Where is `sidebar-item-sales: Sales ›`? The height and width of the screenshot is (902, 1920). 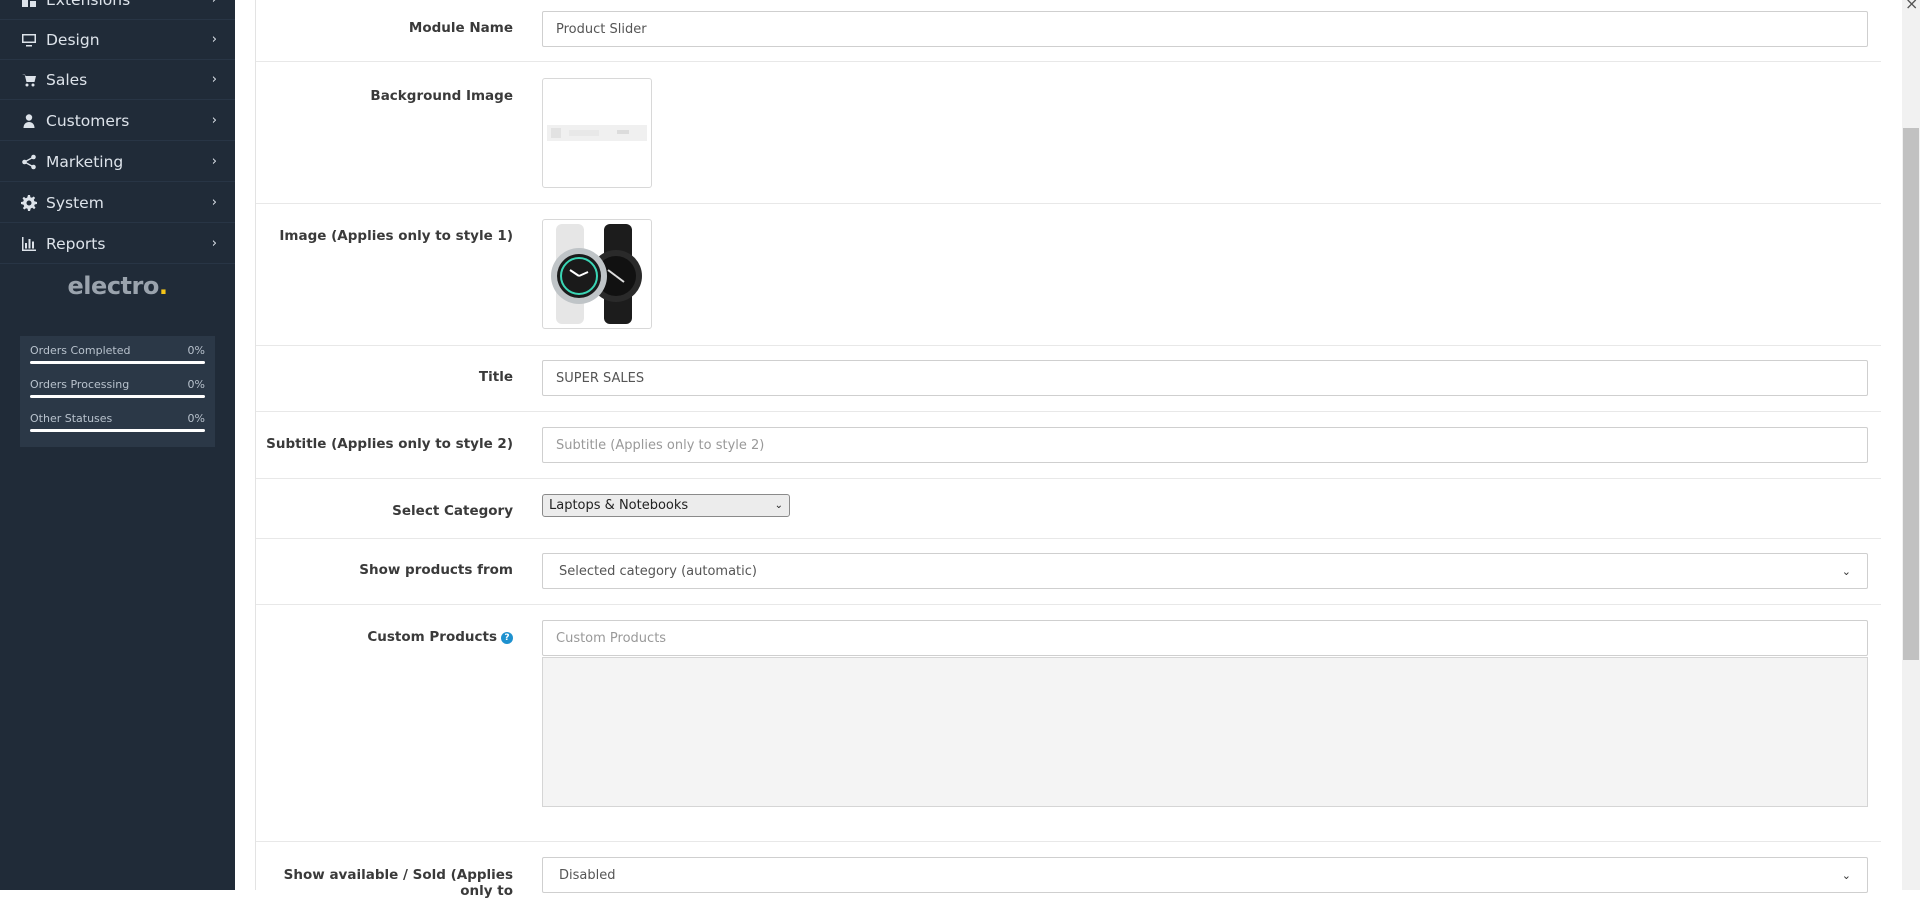
sidebar-item-sales: Sales › is located at coordinates (117, 80).